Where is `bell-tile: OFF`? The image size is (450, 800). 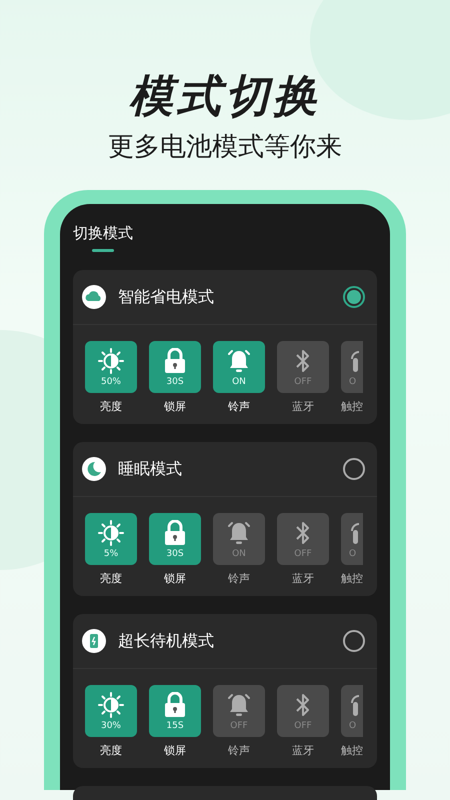 bell-tile: OFF is located at coordinates (239, 711).